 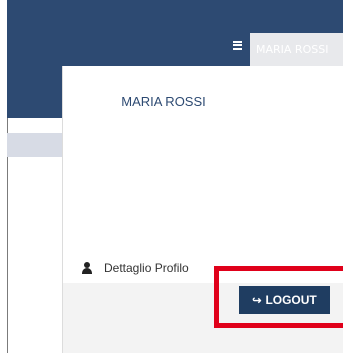 I want to click on user-name: MARIA ROSSI, so click(x=163, y=101).